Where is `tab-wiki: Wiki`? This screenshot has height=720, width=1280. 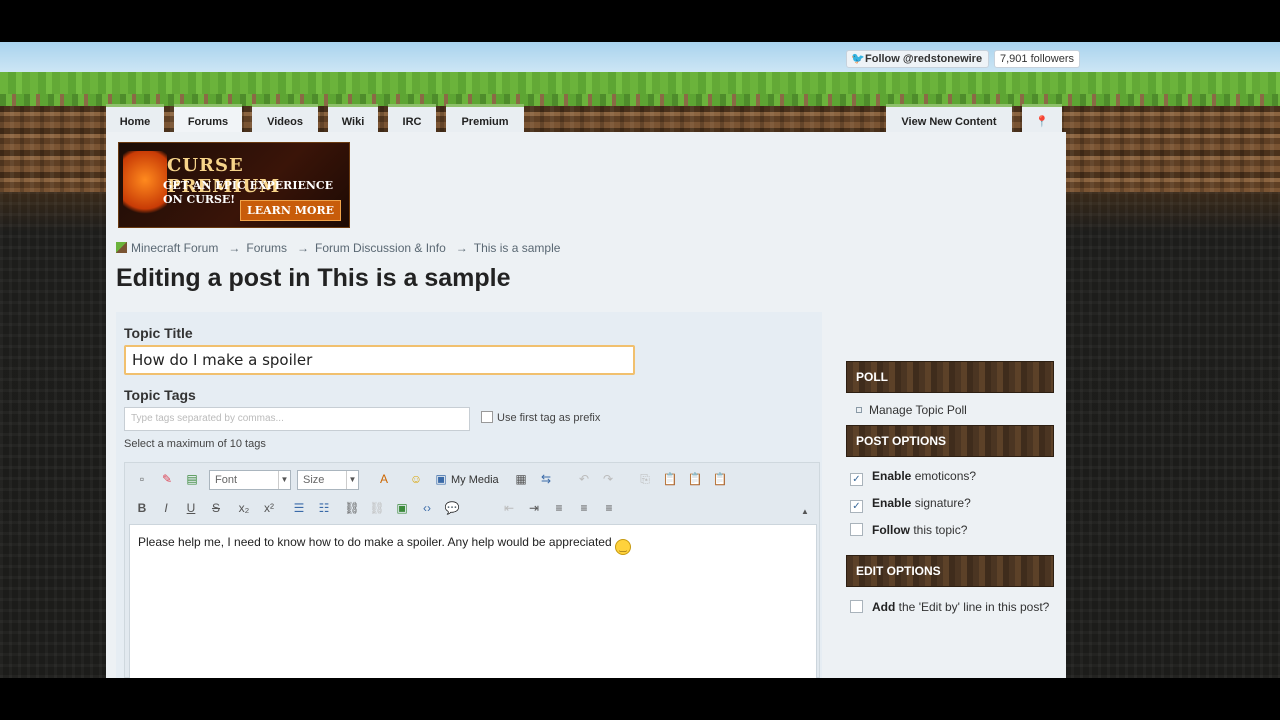
tab-wiki: Wiki is located at coordinates (353, 118).